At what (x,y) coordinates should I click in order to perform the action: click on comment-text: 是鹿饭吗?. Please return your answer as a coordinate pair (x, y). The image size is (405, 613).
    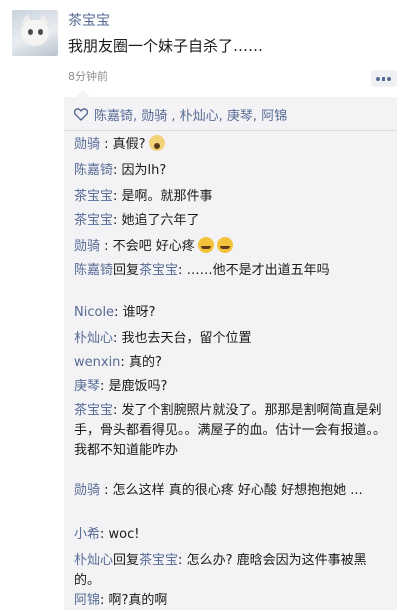
    Looking at the image, I should click on (138, 386).